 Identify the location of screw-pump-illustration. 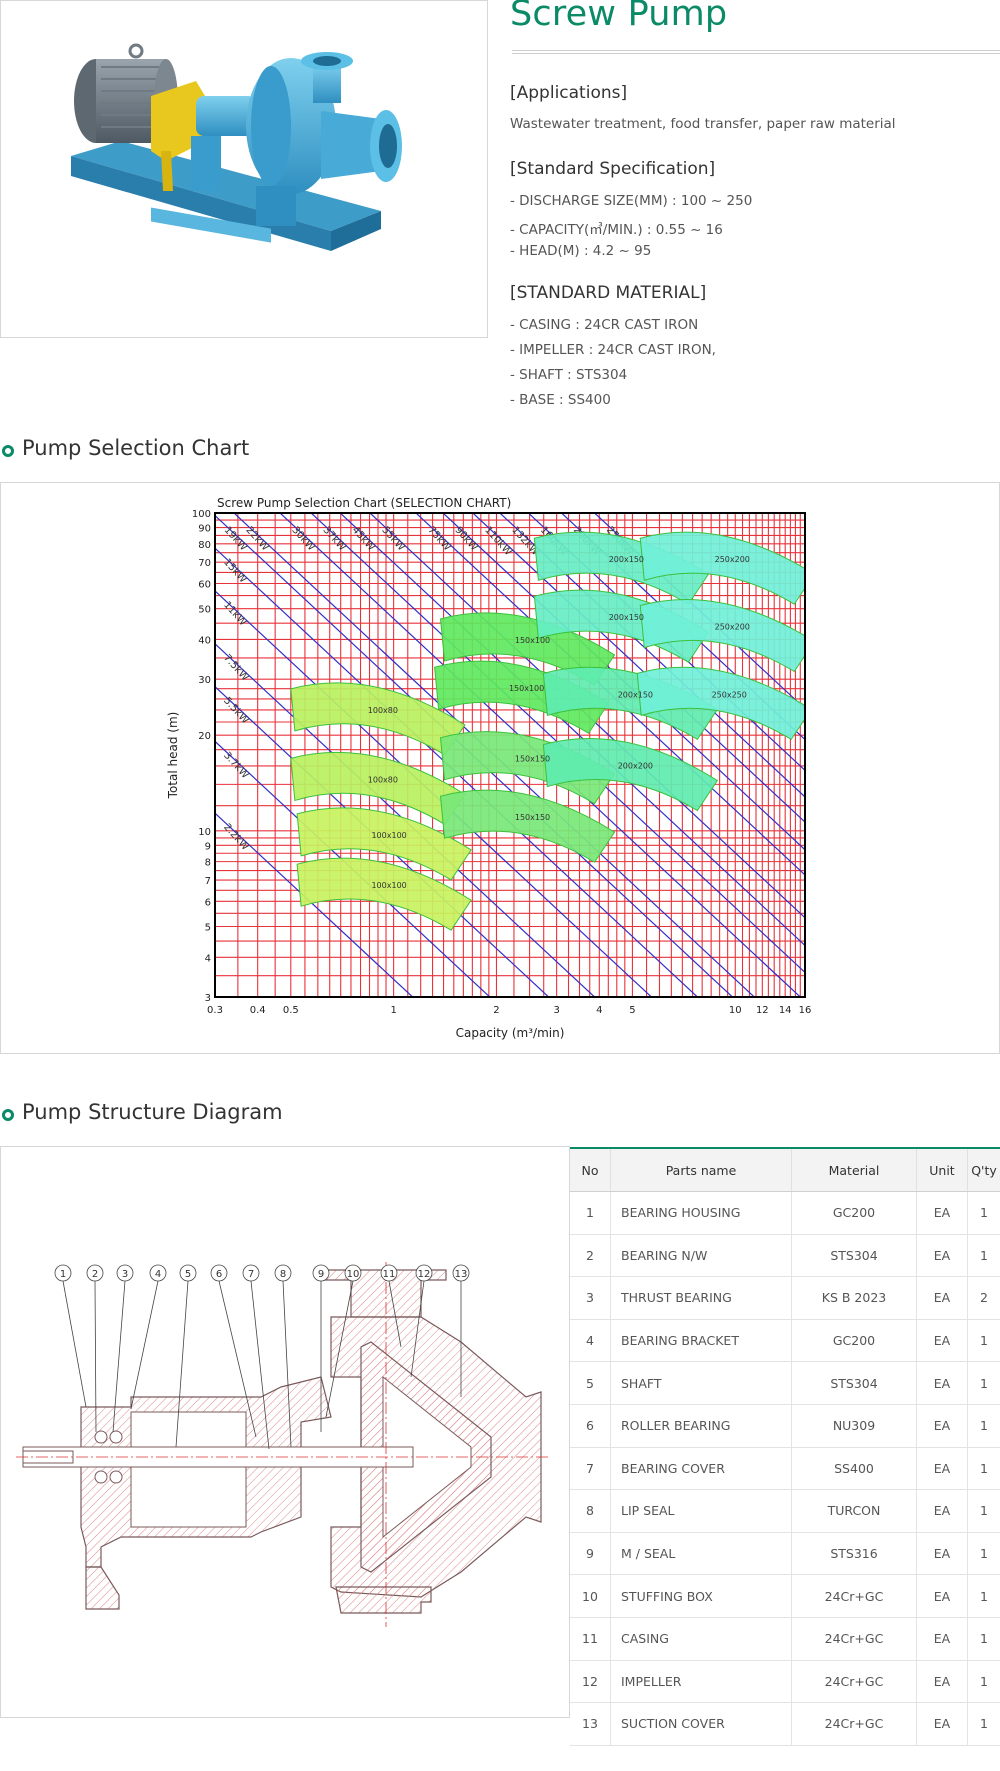
(236, 147).